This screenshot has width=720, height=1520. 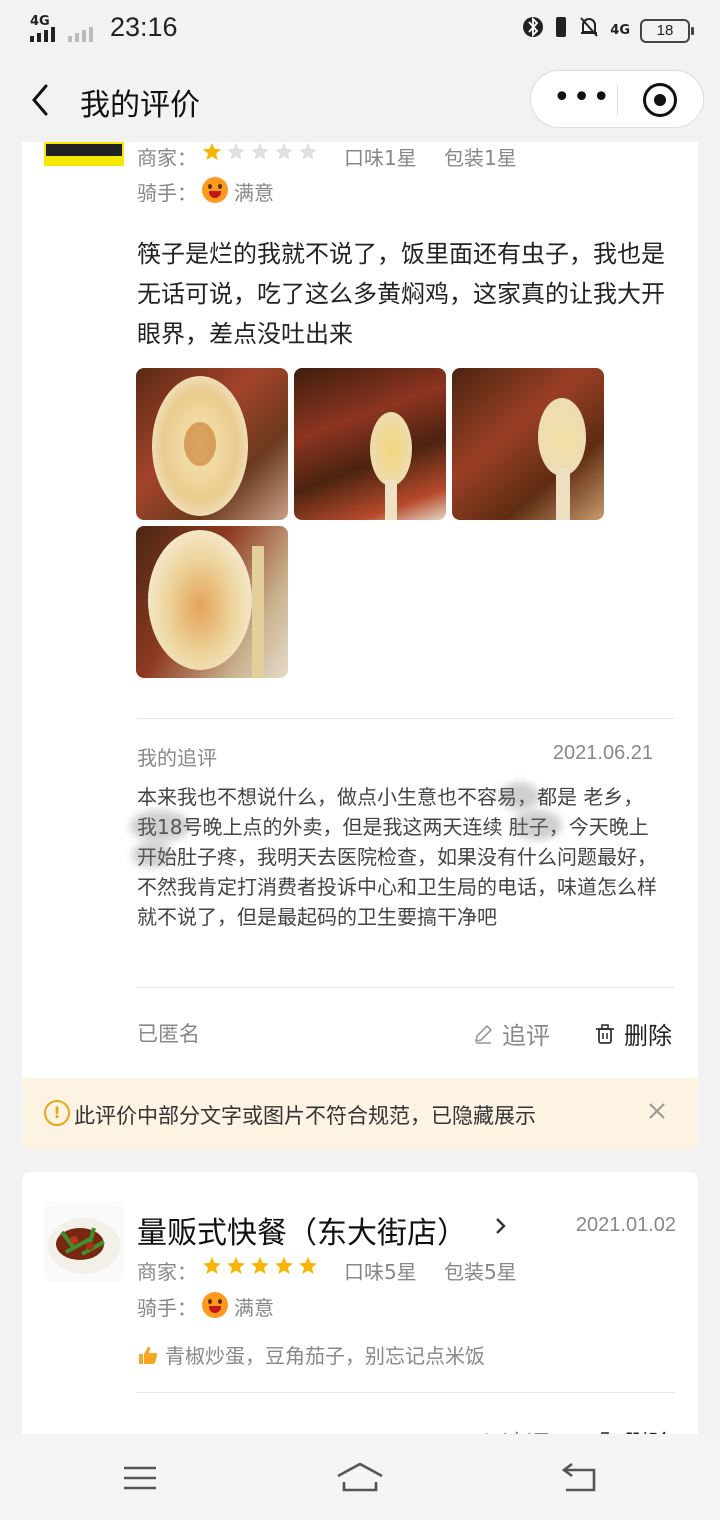 I want to click on home-icon, so click(x=360, y=1478).